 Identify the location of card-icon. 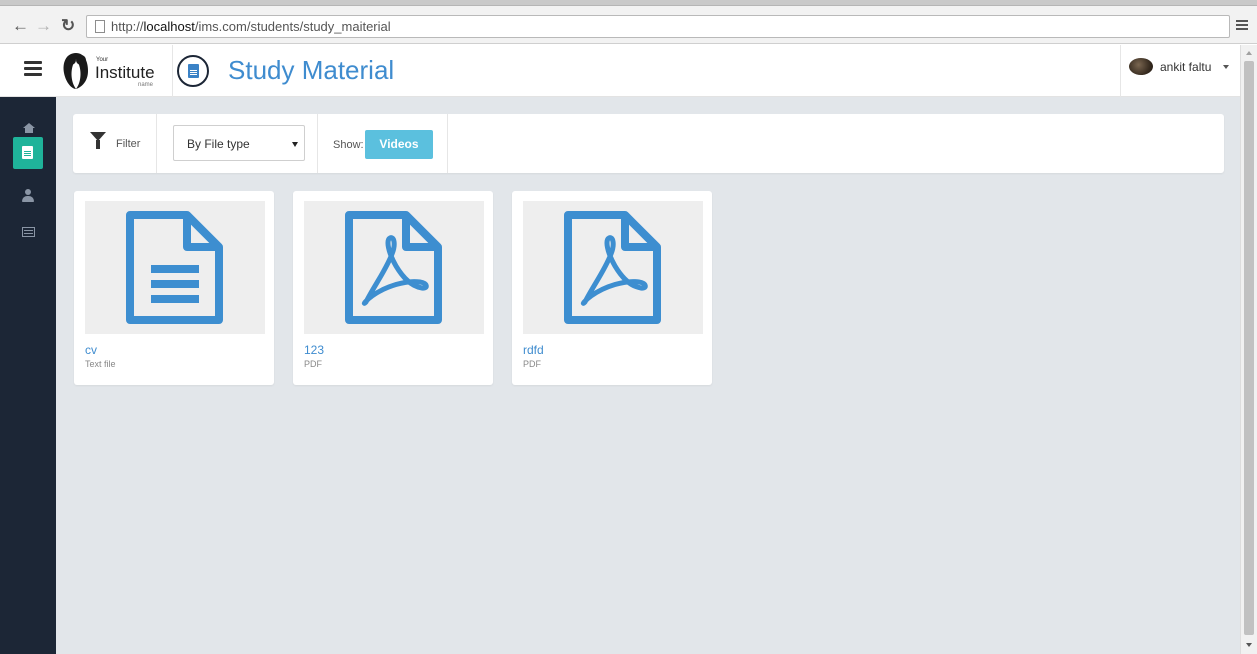
(28, 232).